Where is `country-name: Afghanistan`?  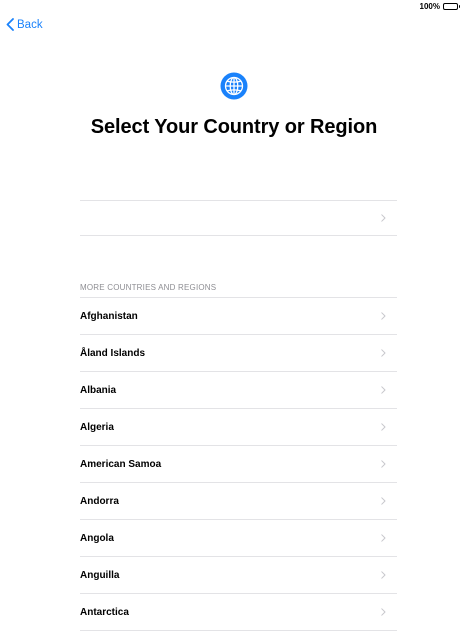
country-name: Afghanistan is located at coordinates (109, 316).